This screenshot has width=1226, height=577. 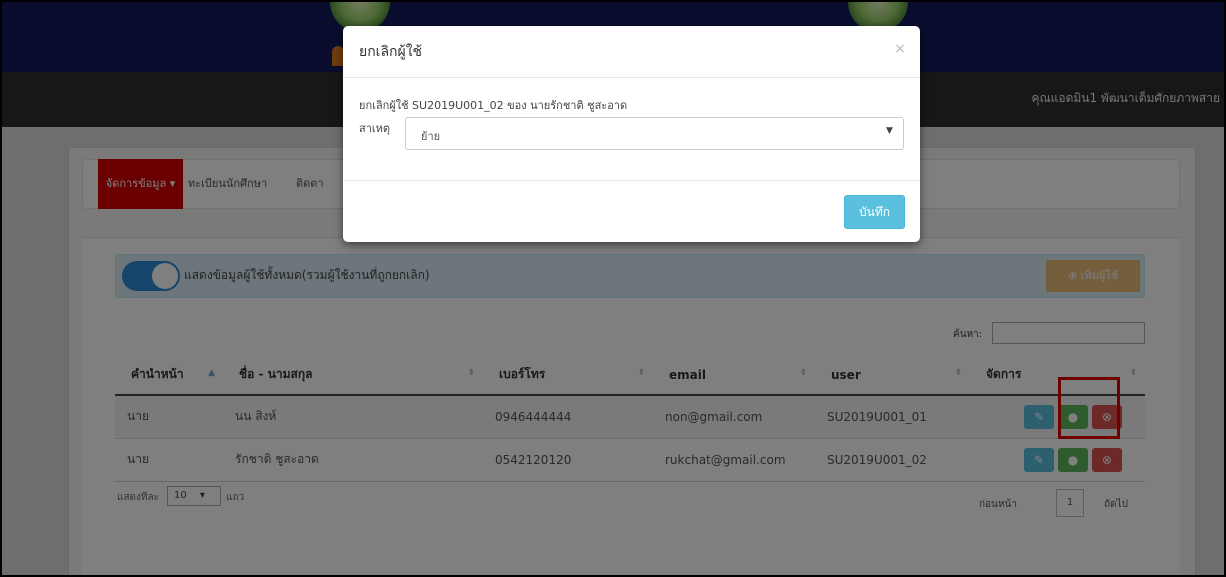 I want to click on modal-title: ยกเลิกผู้ใช้, so click(x=391, y=52).